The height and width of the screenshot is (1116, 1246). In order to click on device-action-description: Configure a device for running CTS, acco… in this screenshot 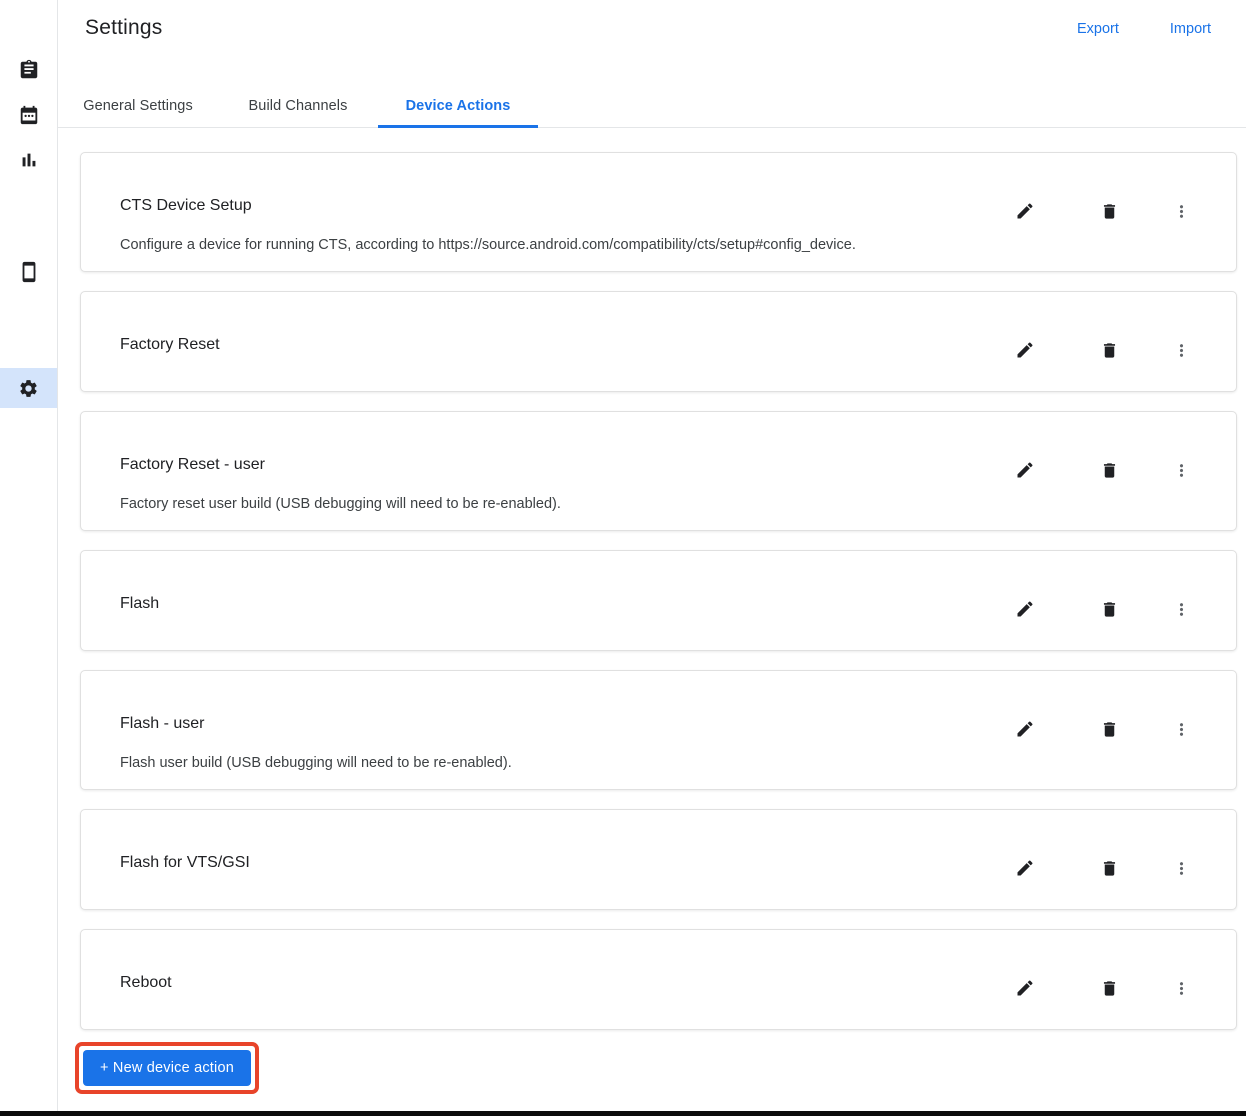, I will do `click(488, 245)`.